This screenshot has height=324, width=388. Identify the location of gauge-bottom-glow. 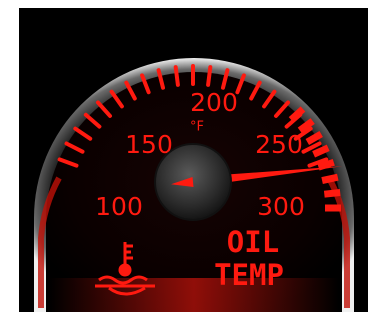
(194, 295).